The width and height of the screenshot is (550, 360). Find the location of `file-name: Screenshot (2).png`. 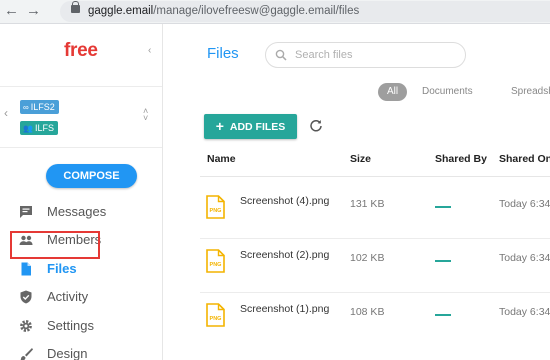

file-name: Screenshot (2).png is located at coordinates (284, 255).